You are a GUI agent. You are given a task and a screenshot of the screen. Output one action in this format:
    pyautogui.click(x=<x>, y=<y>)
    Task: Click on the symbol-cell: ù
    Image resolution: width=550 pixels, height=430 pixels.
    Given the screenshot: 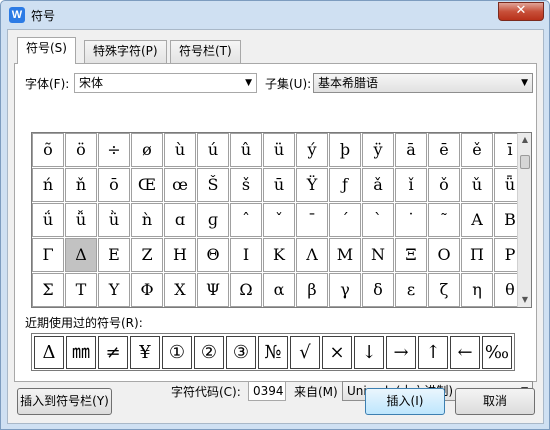 What is the action you would take?
    pyautogui.click(x=180, y=150)
    